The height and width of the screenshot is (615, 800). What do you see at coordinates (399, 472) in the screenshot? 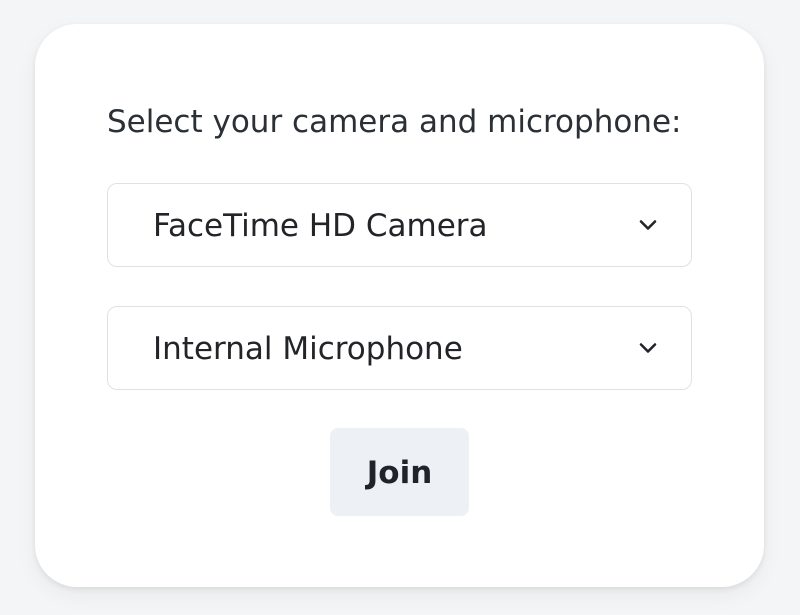
I see `join-button: Join` at bounding box center [399, 472].